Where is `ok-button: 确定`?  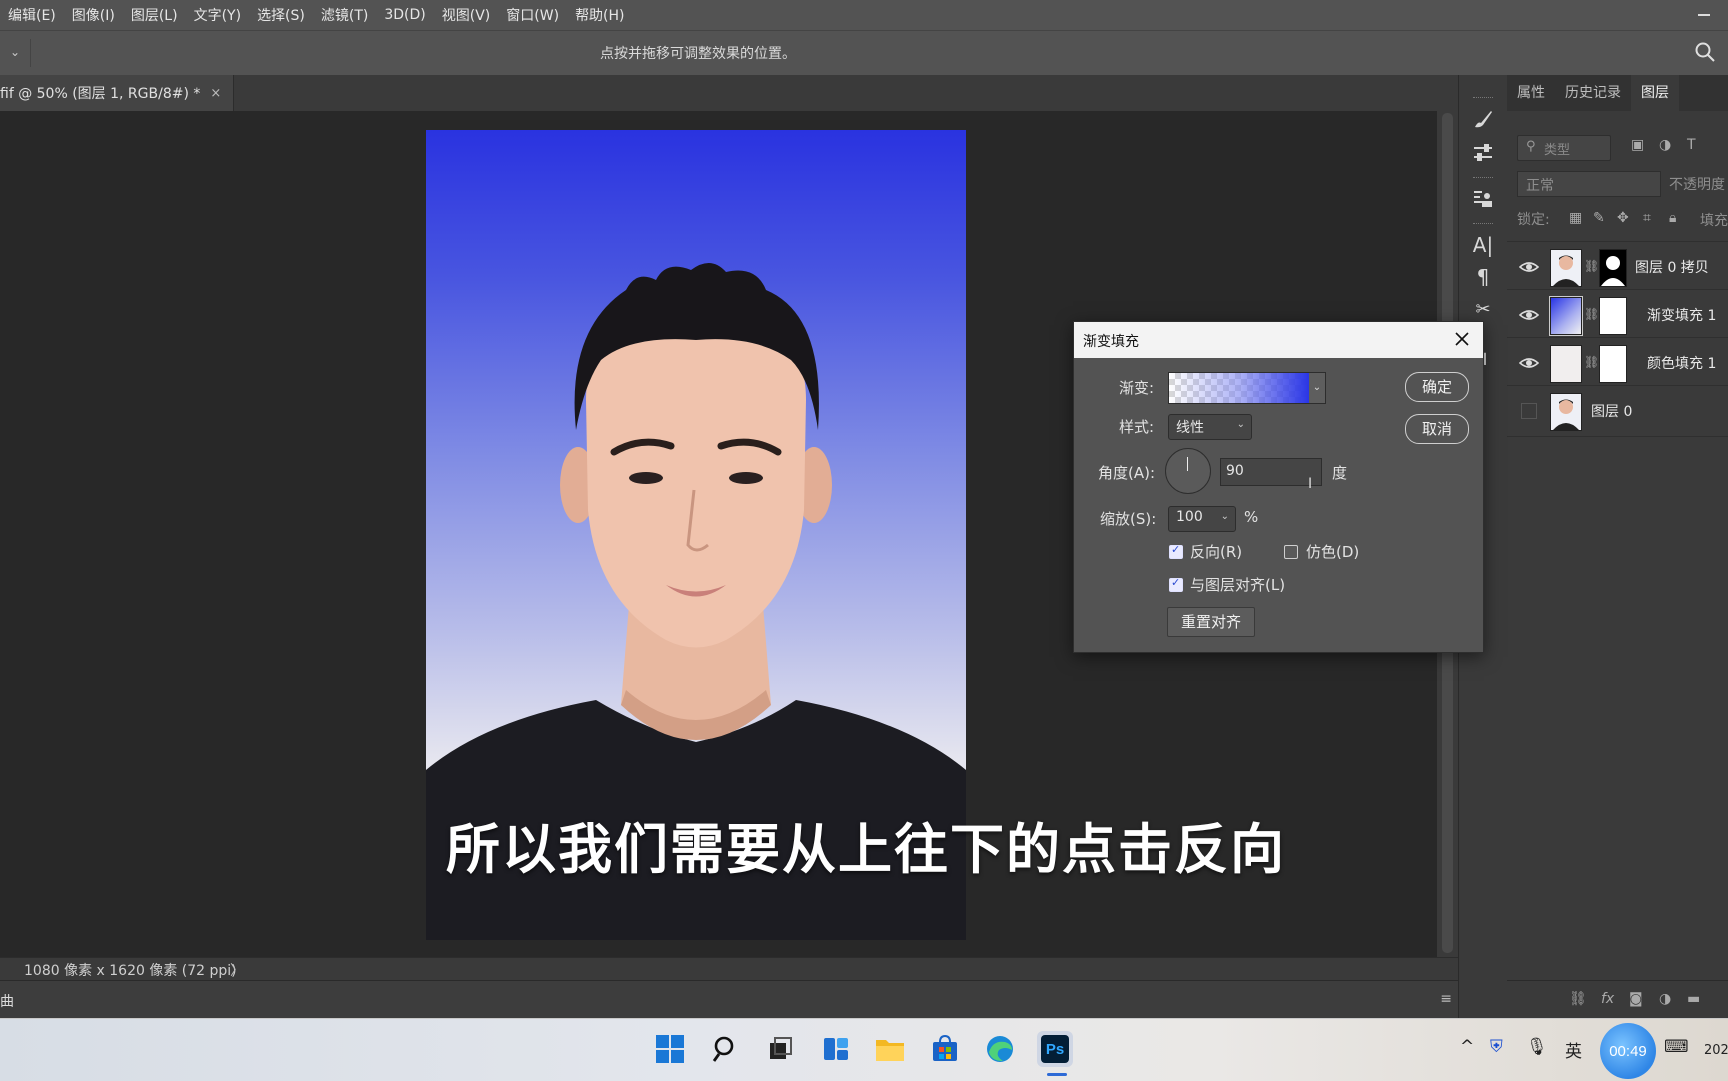 ok-button: 确定 is located at coordinates (1437, 387).